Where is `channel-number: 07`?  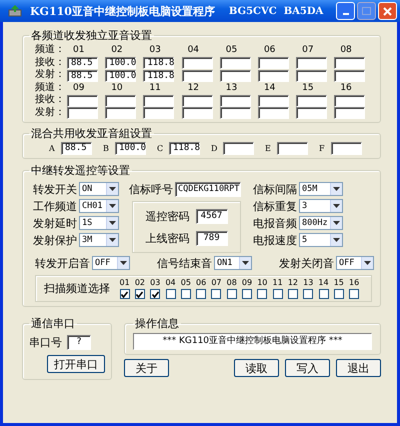 channel-number: 07 is located at coordinates (216, 283).